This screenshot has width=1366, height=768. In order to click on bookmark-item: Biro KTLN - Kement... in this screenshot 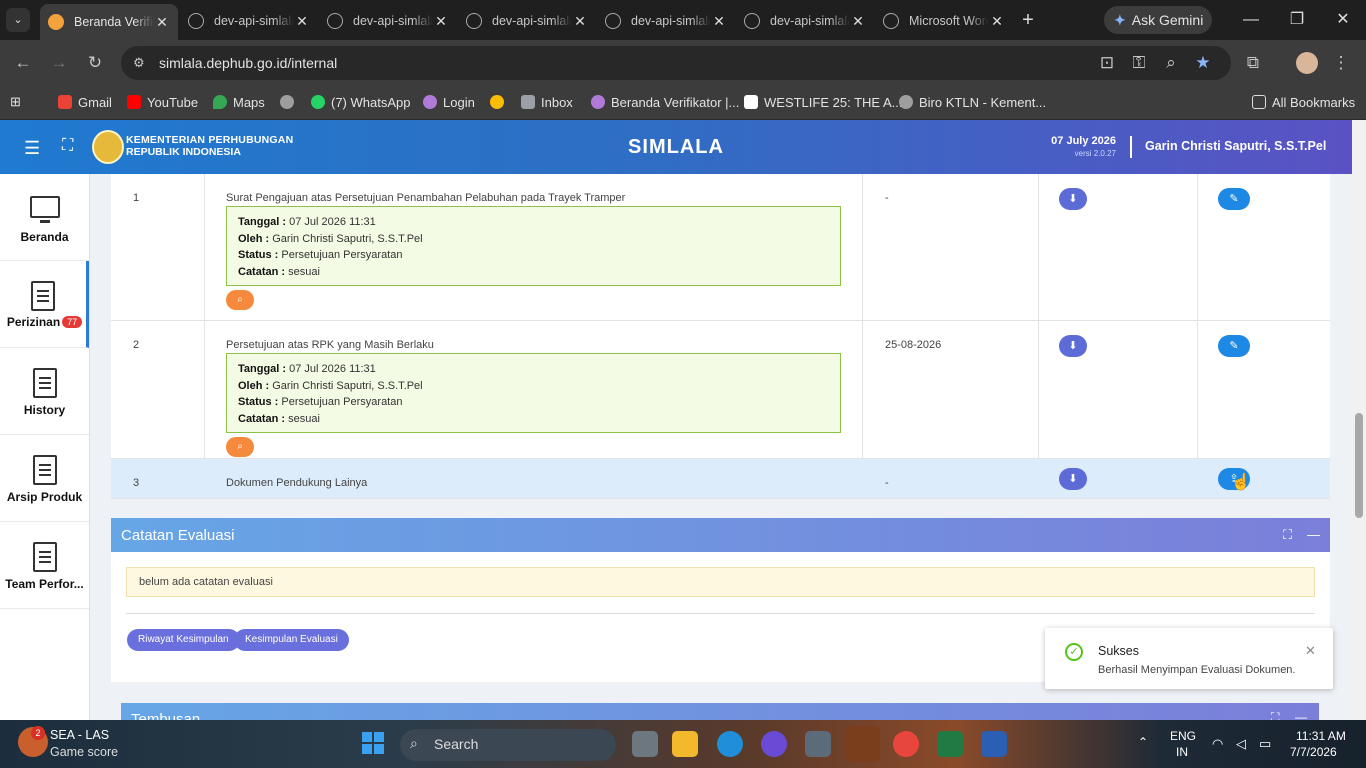, I will do `click(972, 102)`.